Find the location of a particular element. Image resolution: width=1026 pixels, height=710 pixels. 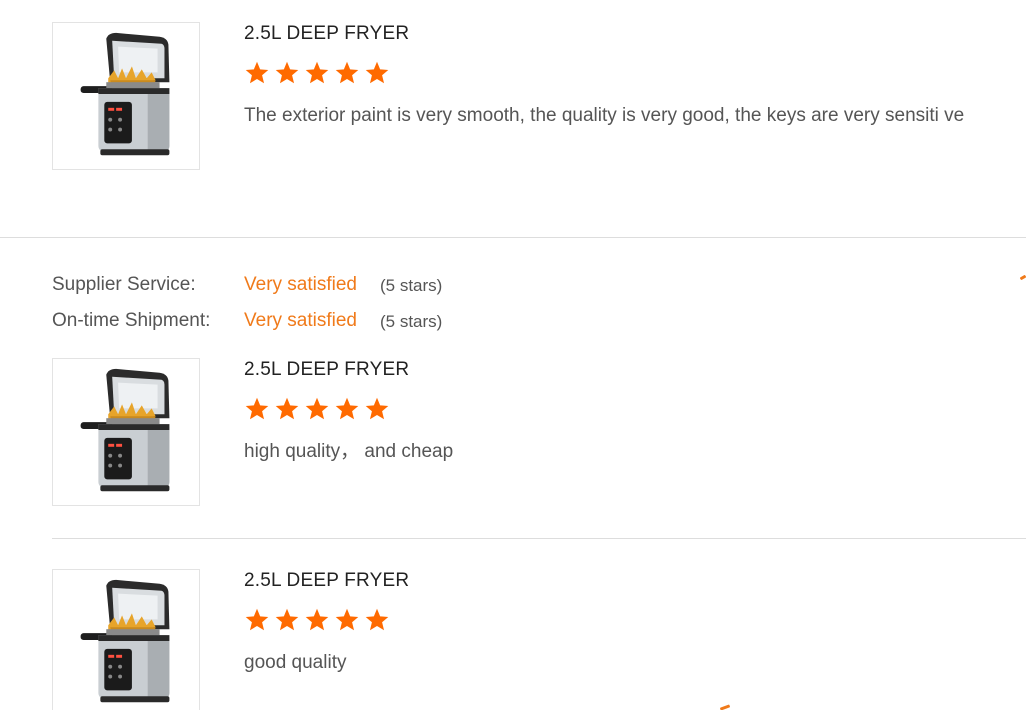

rating-label: On-time Shipment: is located at coordinates (131, 320).